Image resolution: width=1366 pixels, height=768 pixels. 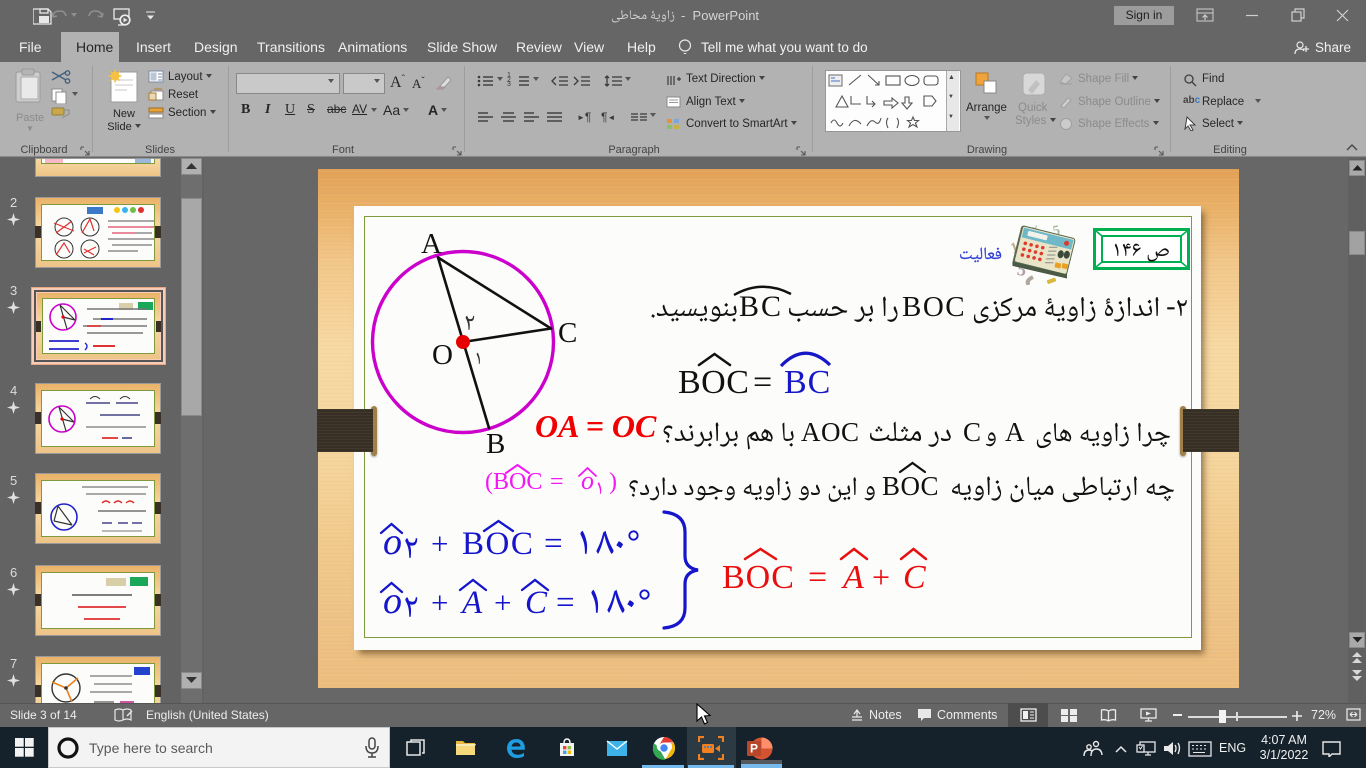 What do you see at coordinates (596, 426) in the screenshot?
I see `svg-text: OA = OC` at bounding box center [596, 426].